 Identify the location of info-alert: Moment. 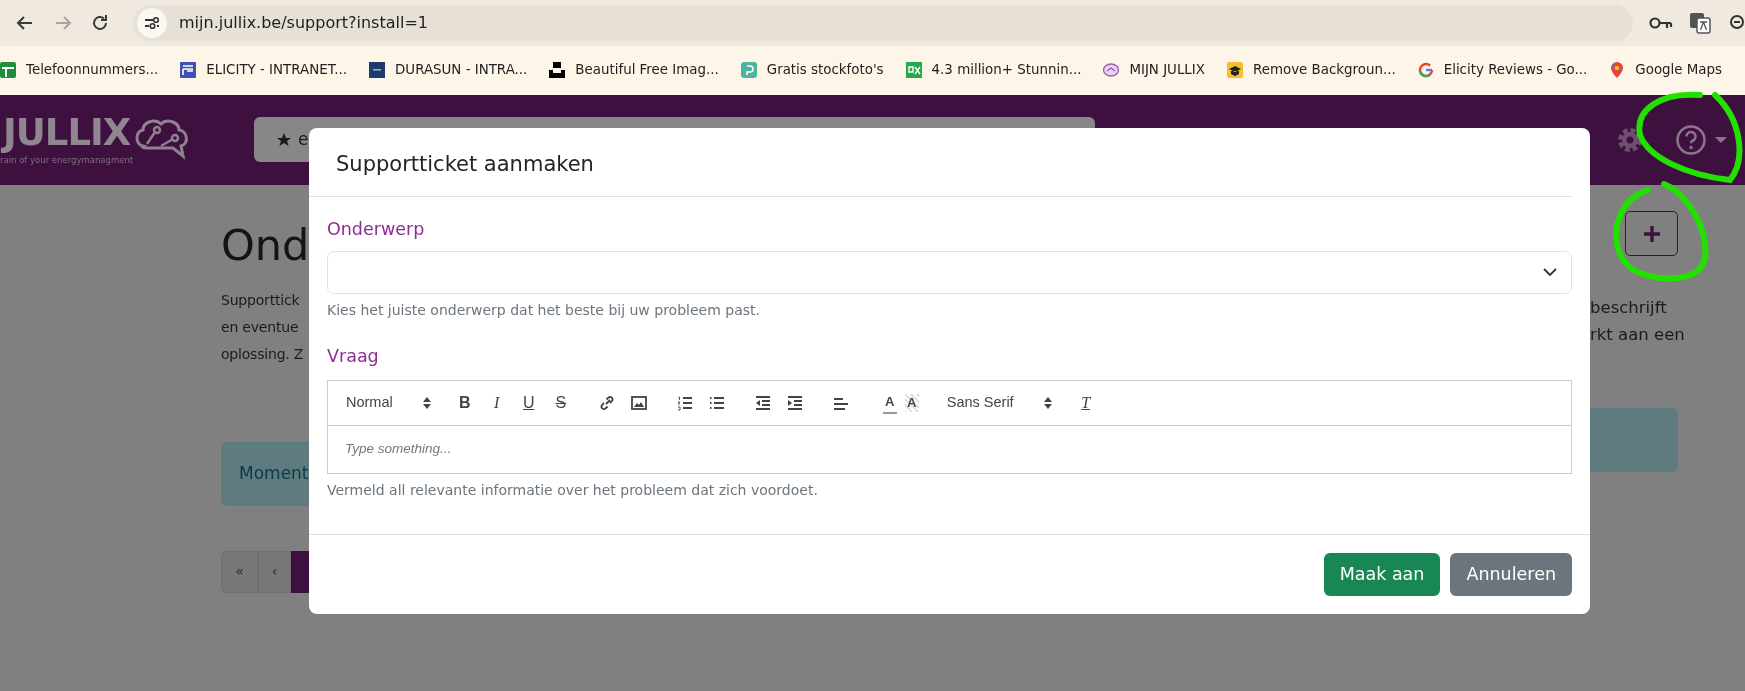
(265, 473).